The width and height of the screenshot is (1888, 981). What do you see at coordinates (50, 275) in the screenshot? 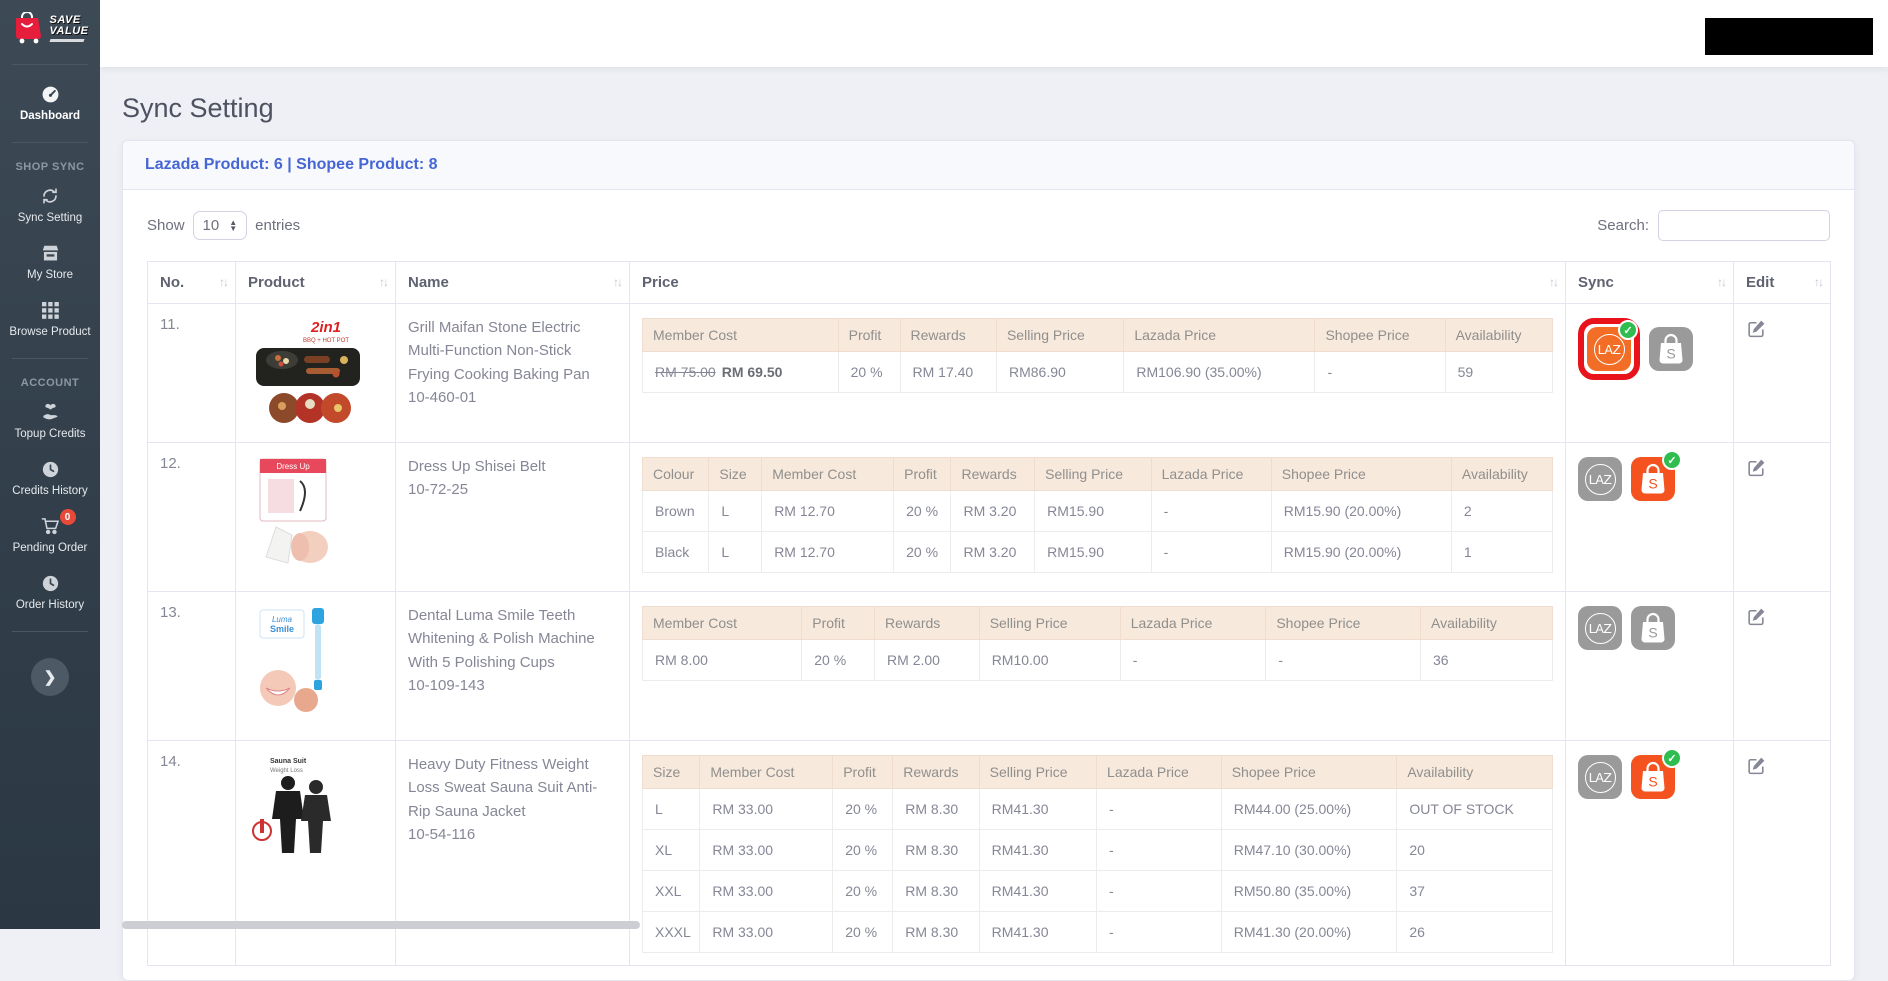
I see `sidebar-item-label: My Store` at bounding box center [50, 275].